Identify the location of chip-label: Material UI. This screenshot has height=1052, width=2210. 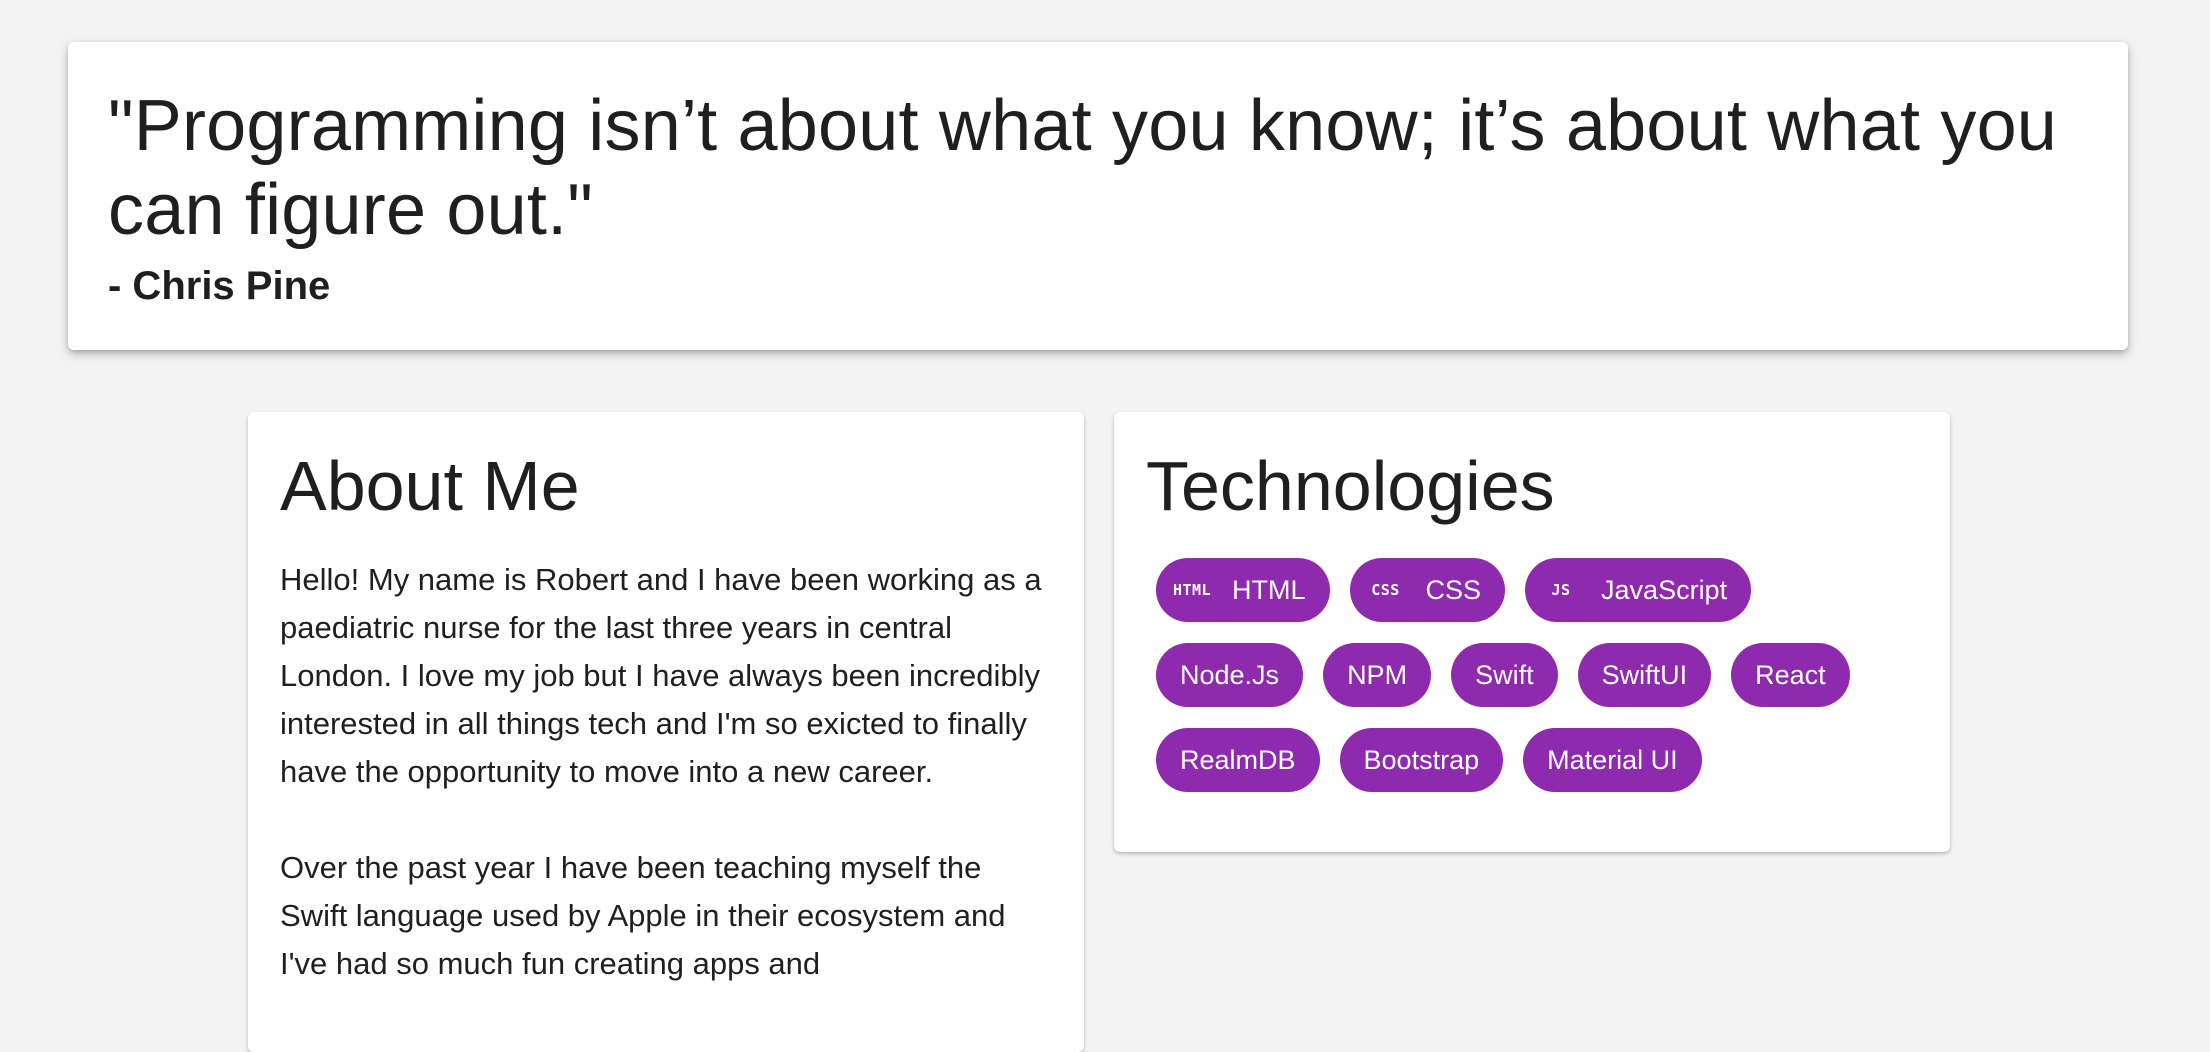
(1612, 759).